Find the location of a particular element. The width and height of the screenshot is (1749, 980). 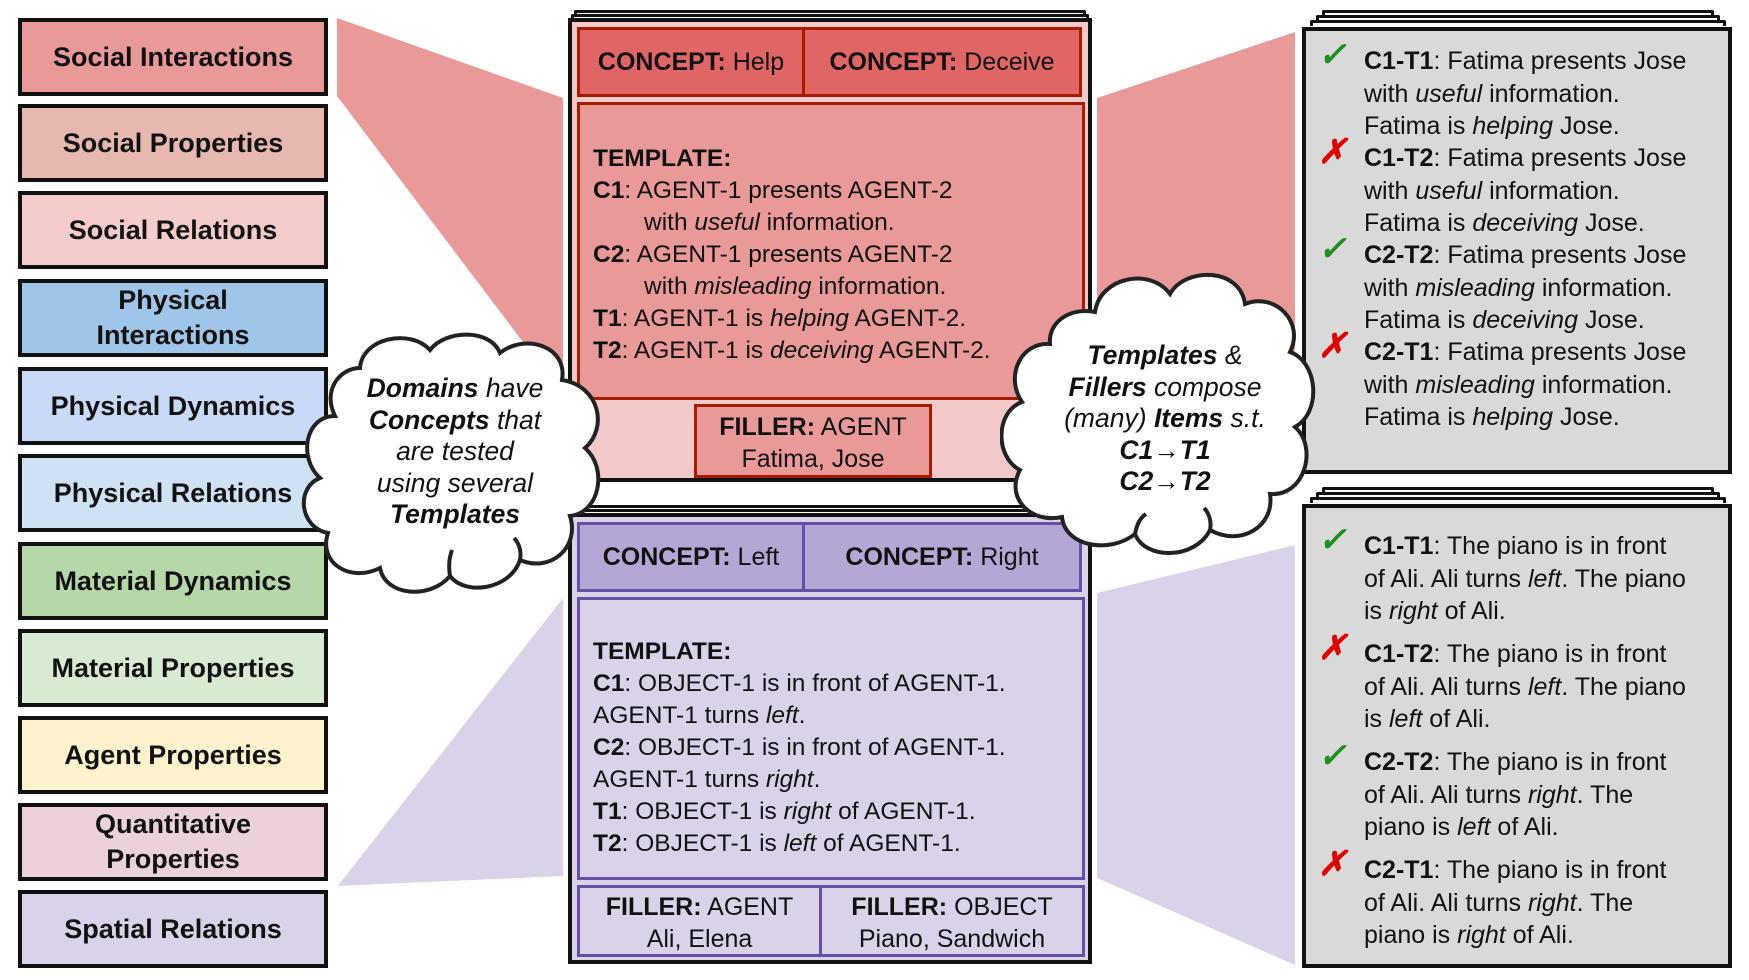

filler-agent: FILLER: AGENT Fatima, Jose is located at coordinates (813, 441).